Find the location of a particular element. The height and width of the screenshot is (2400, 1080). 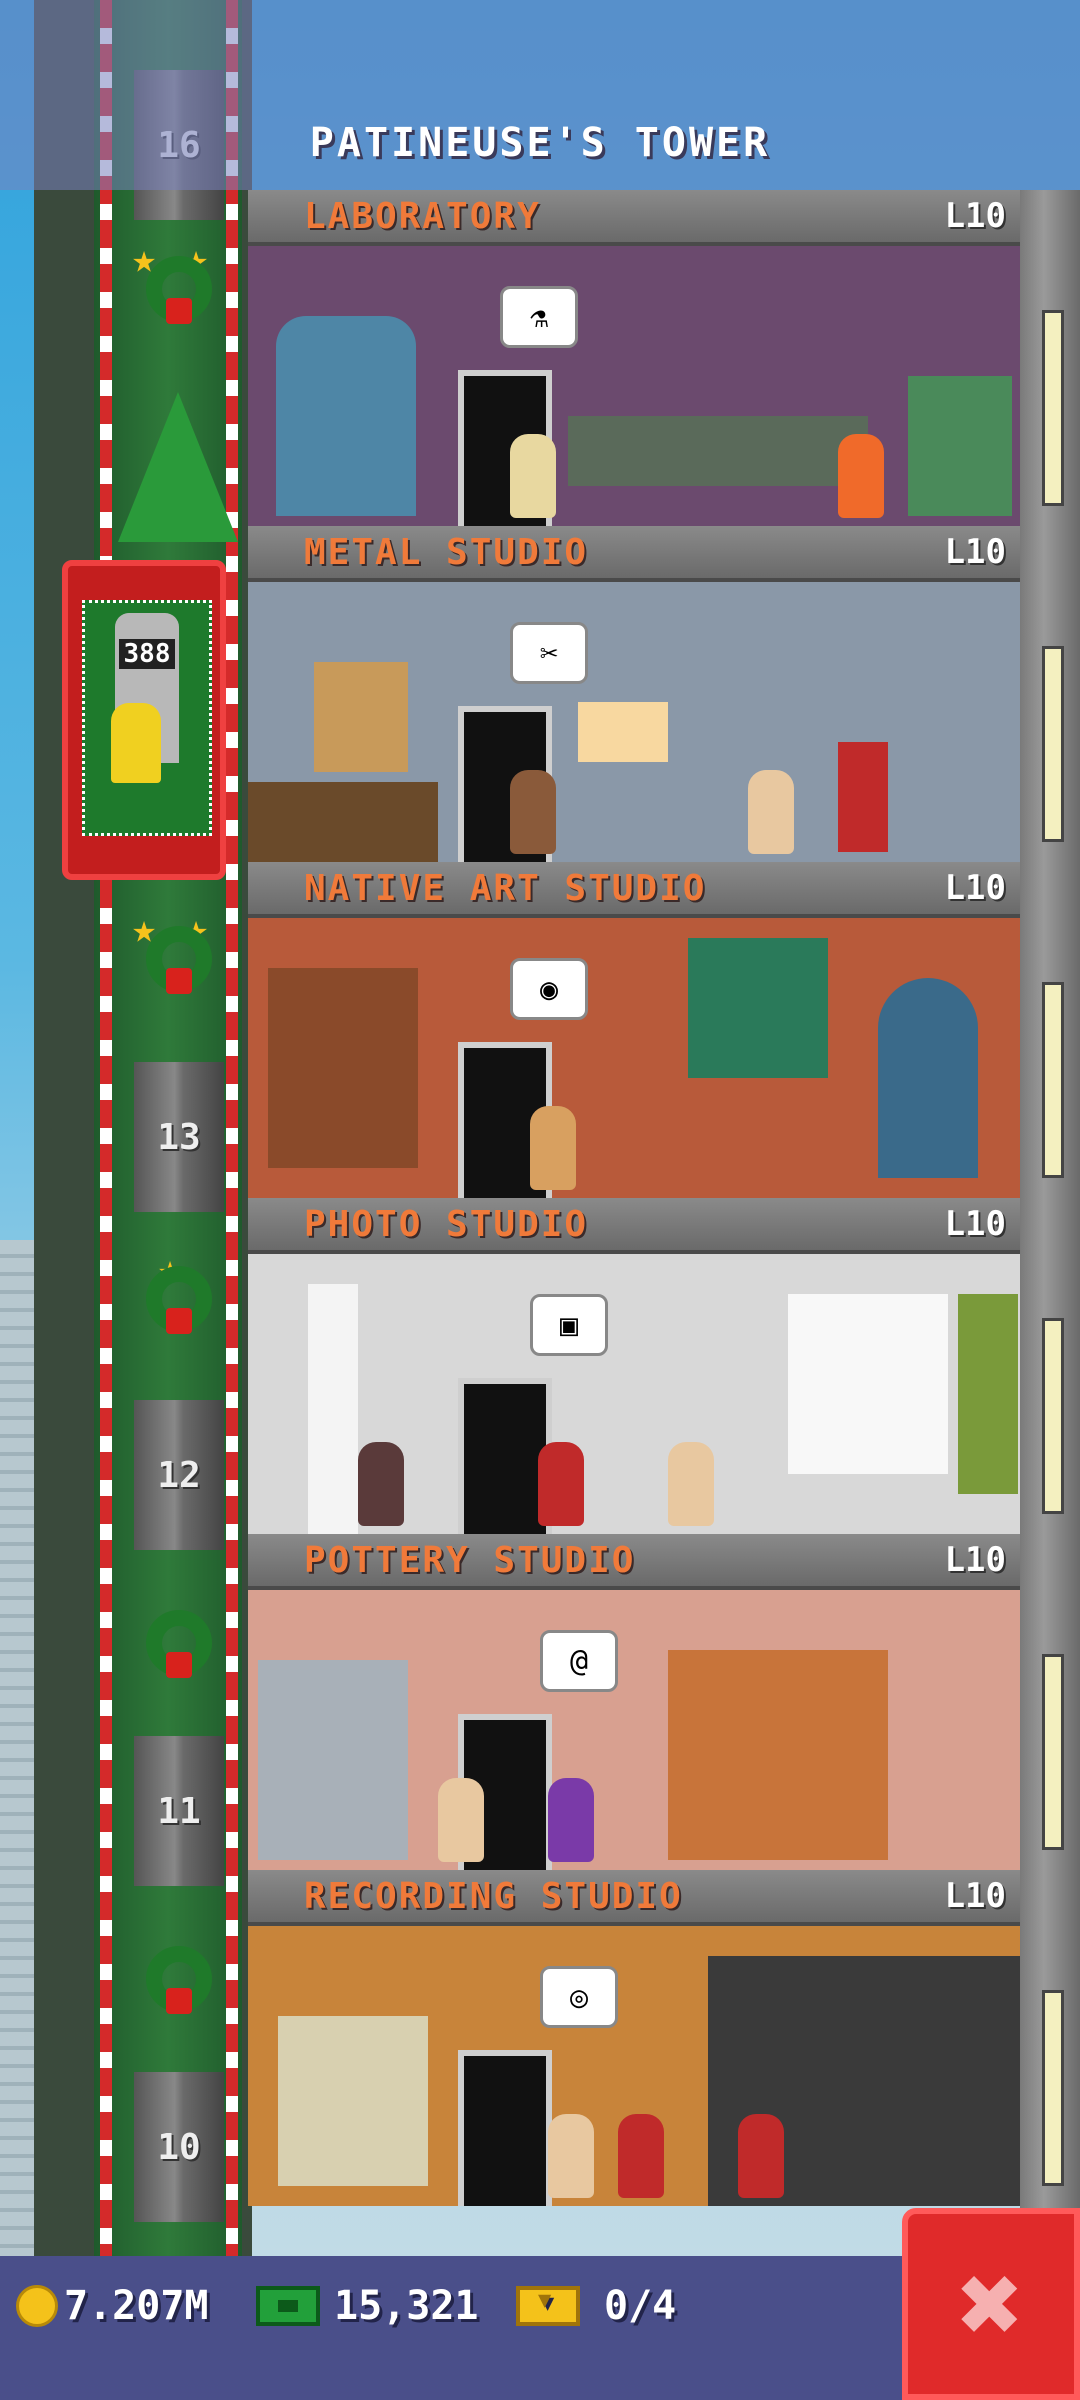

close-button: ✖ is located at coordinates (991, 2304).